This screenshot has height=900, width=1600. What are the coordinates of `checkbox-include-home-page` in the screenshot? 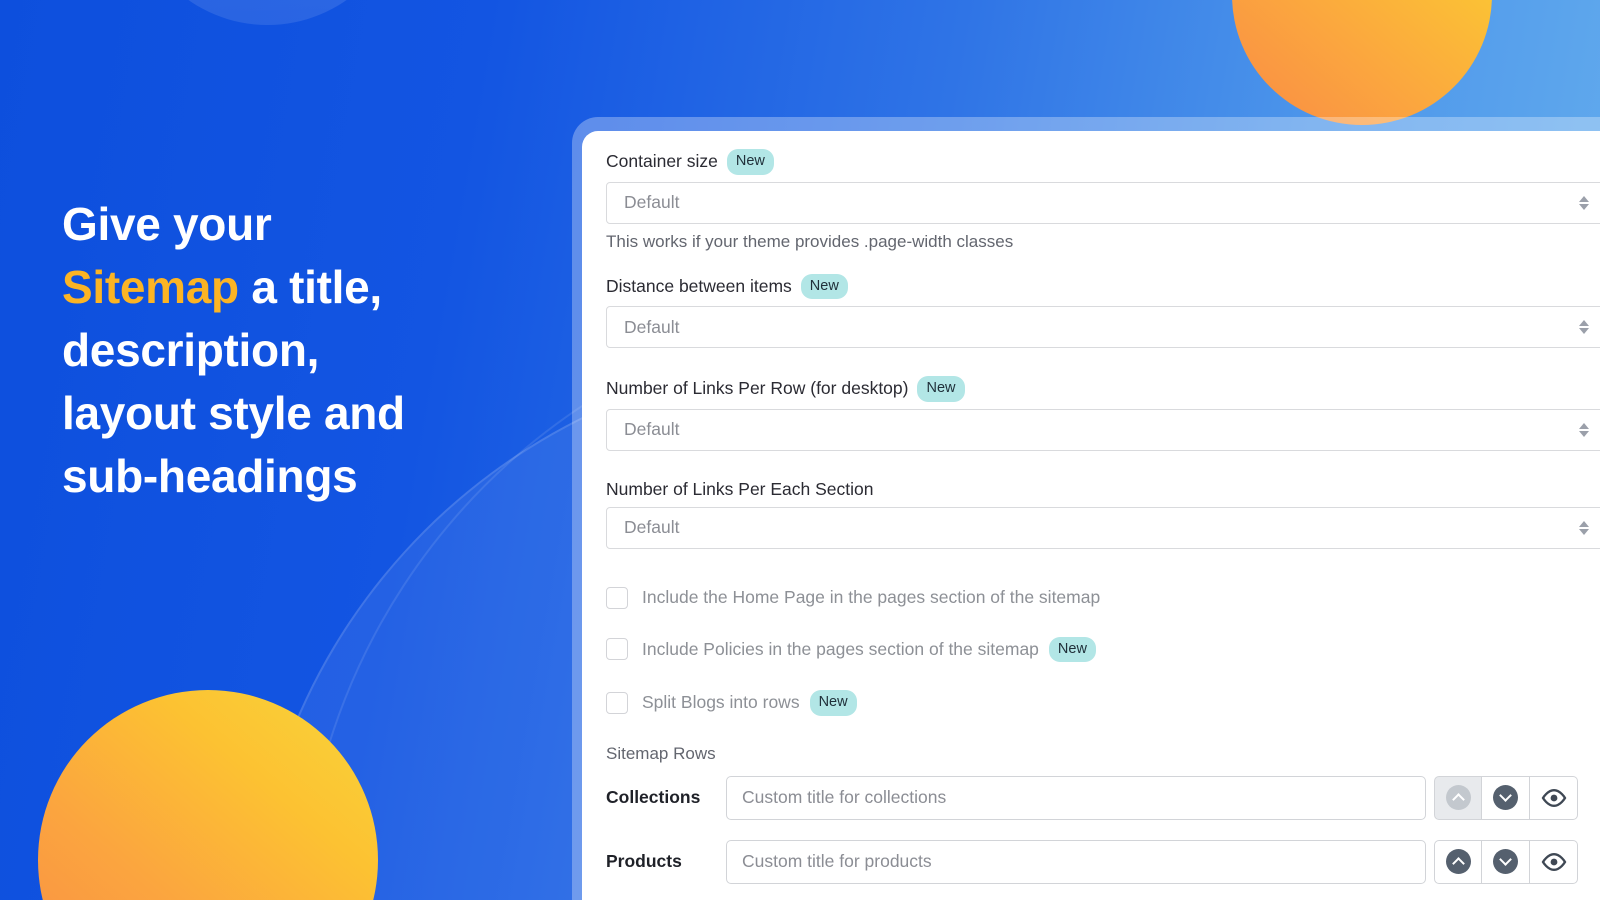 It's located at (617, 597).